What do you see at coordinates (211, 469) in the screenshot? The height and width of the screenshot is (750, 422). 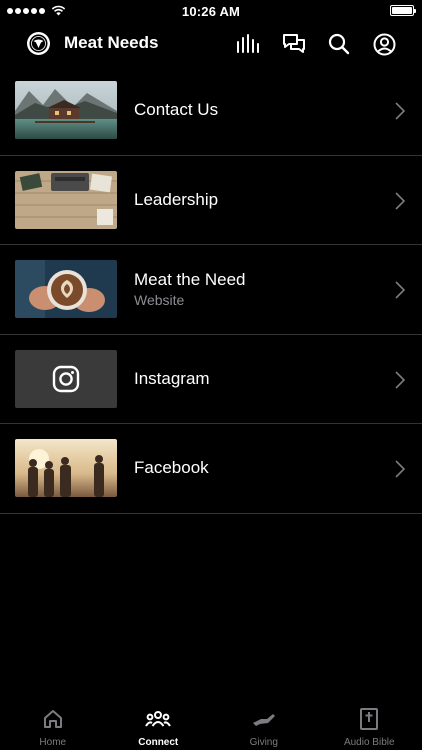 I see `list-item-facebook: Facebook` at bounding box center [211, 469].